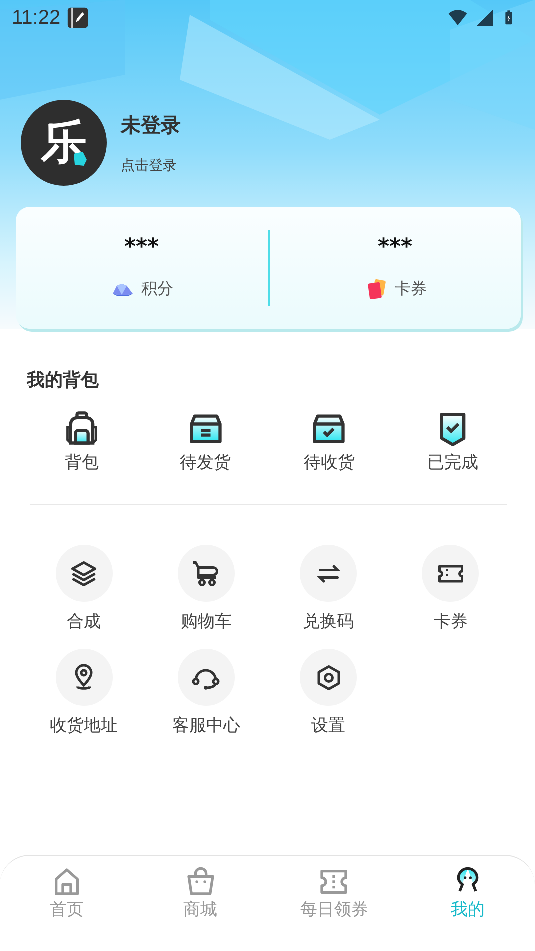  Describe the element at coordinates (206, 573) in the screenshot. I see `cart-icon` at that location.